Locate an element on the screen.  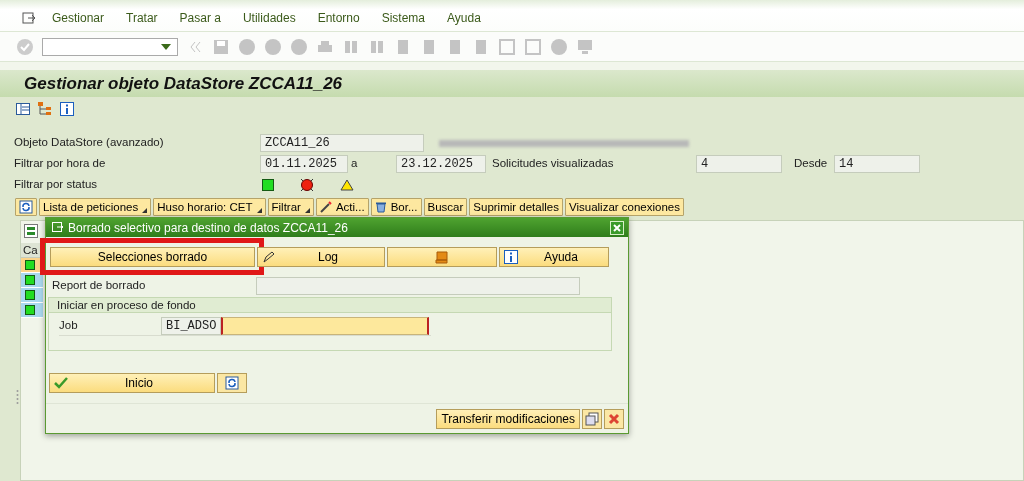
toolbar-button: Suprimir detalles is located at coordinates (516, 207).